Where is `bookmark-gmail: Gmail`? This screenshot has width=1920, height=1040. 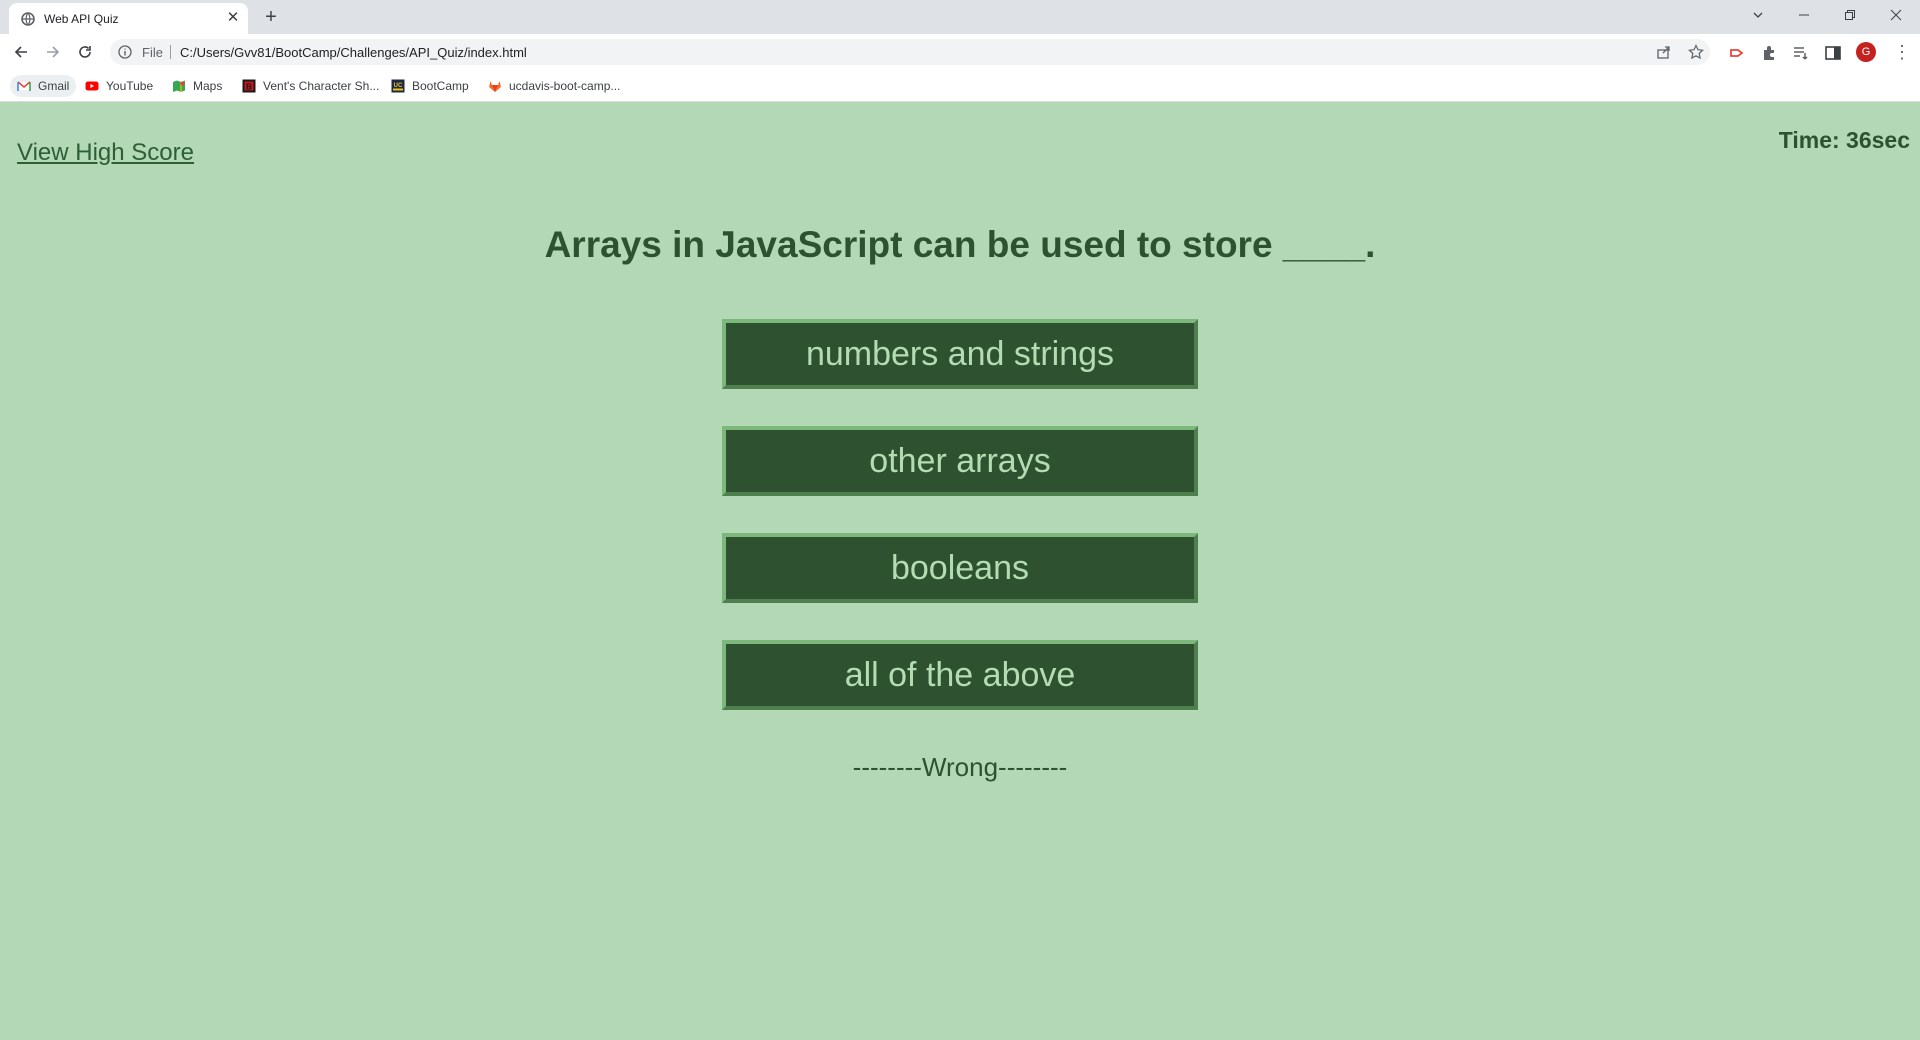 bookmark-gmail: Gmail is located at coordinates (43, 86).